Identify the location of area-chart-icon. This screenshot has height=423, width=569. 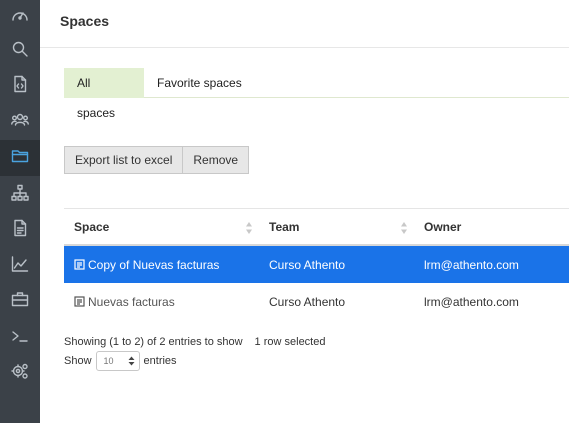
(20, 266).